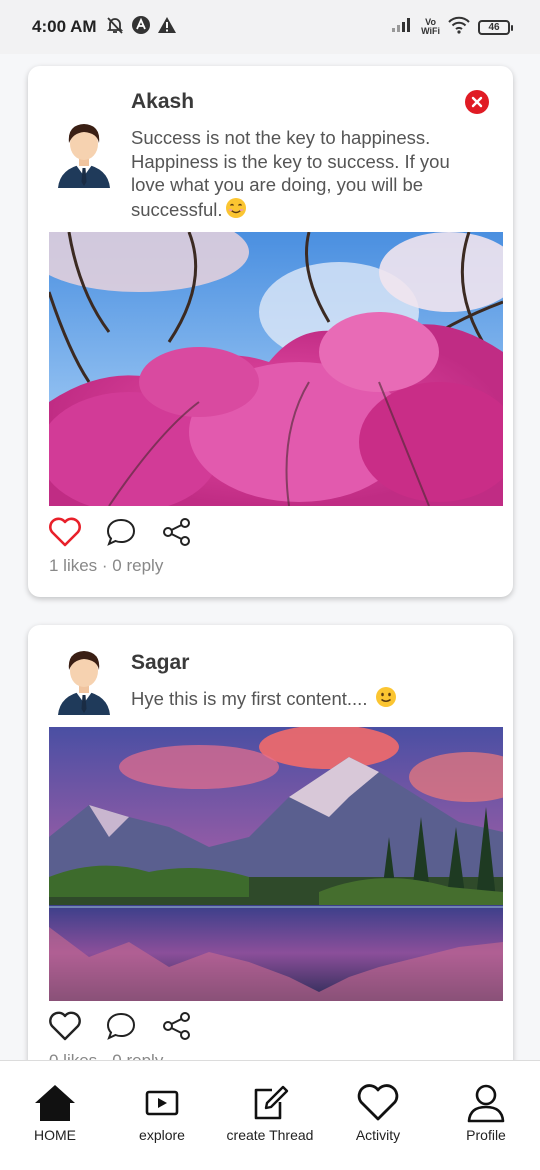 Image resolution: width=540 pixels, height=1170 pixels. What do you see at coordinates (378, 1135) in the screenshot?
I see `nav-activity-label: Activity` at bounding box center [378, 1135].